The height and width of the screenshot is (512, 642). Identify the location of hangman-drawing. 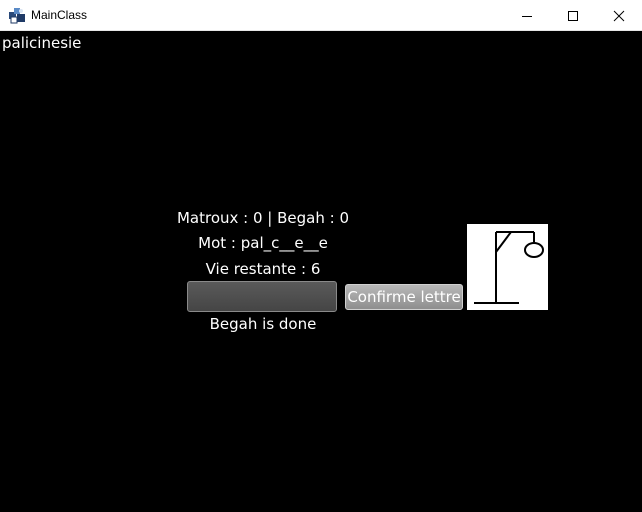
(507, 267).